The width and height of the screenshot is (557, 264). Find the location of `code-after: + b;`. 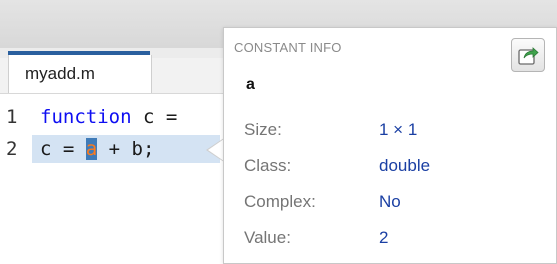

code-after: + b; is located at coordinates (126, 149).